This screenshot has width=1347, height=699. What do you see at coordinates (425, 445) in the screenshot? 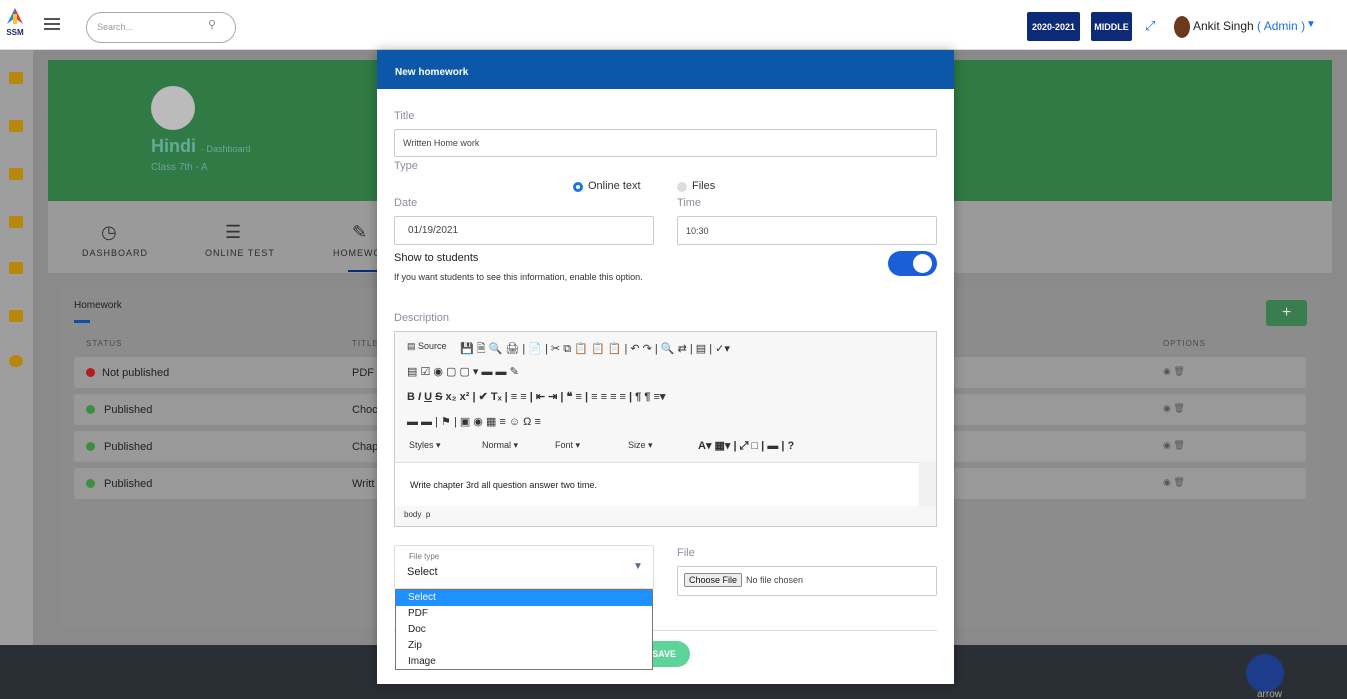
I see `styles-select: Styles ▾` at bounding box center [425, 445].